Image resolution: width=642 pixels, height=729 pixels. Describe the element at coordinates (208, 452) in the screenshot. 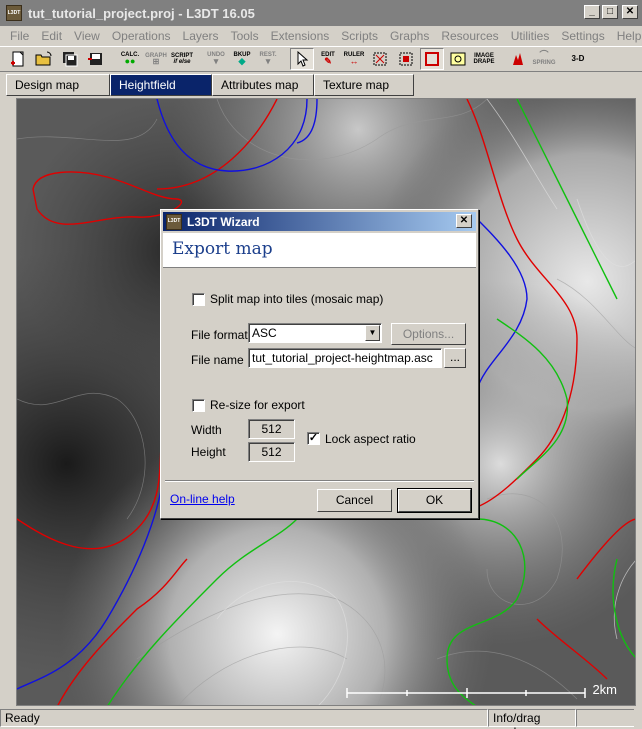

I see `height-label: Height` at that location.